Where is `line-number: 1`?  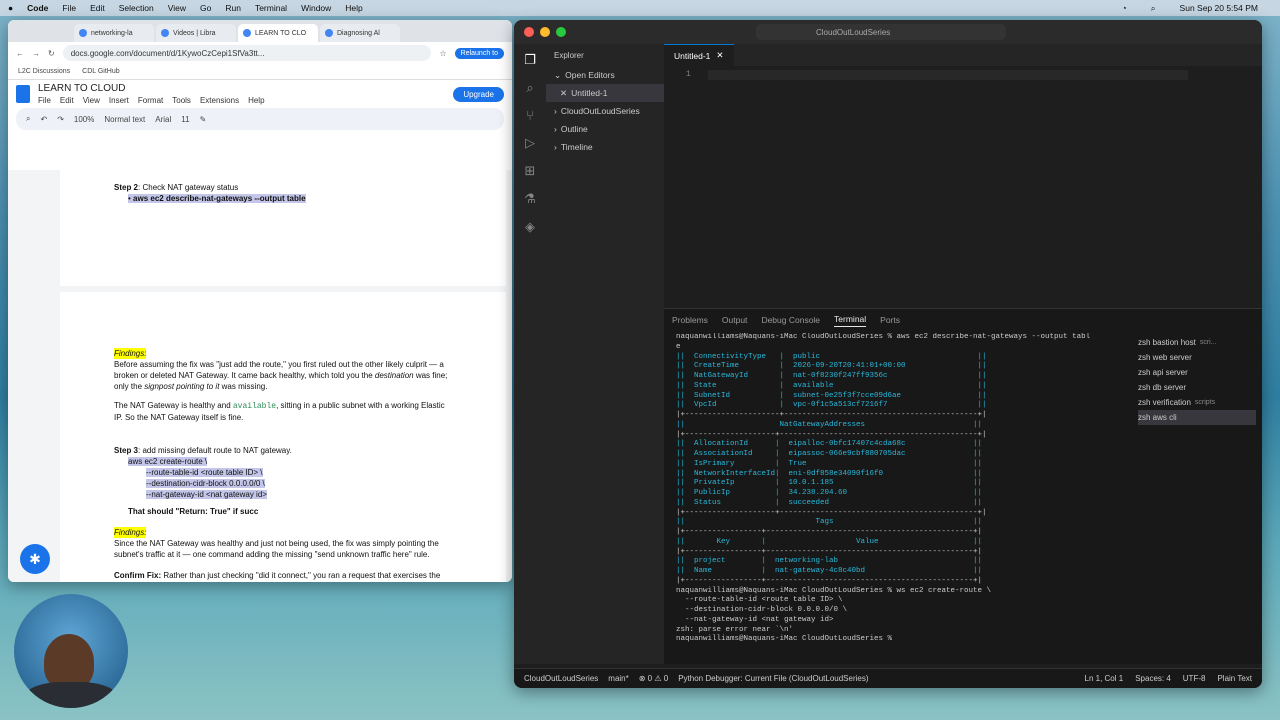
line-number: 1 is located at coordinates (688, 74).